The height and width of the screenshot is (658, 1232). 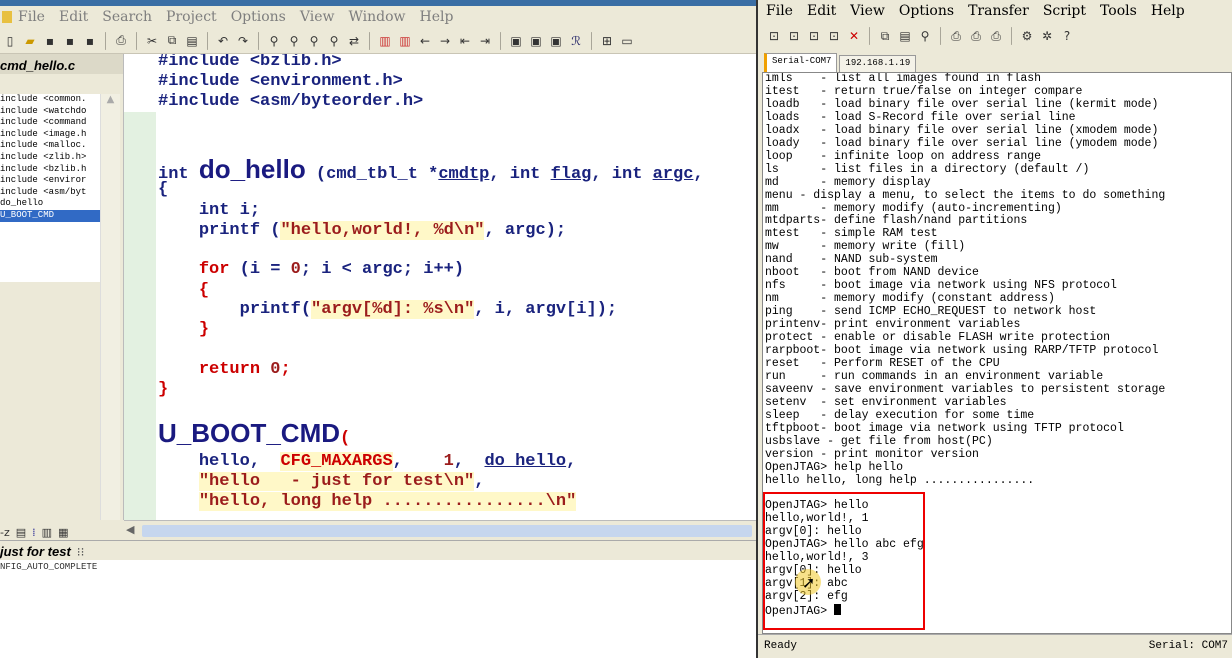 I want to click on crt-menu-script: Script, so click(x=1064, y=11).